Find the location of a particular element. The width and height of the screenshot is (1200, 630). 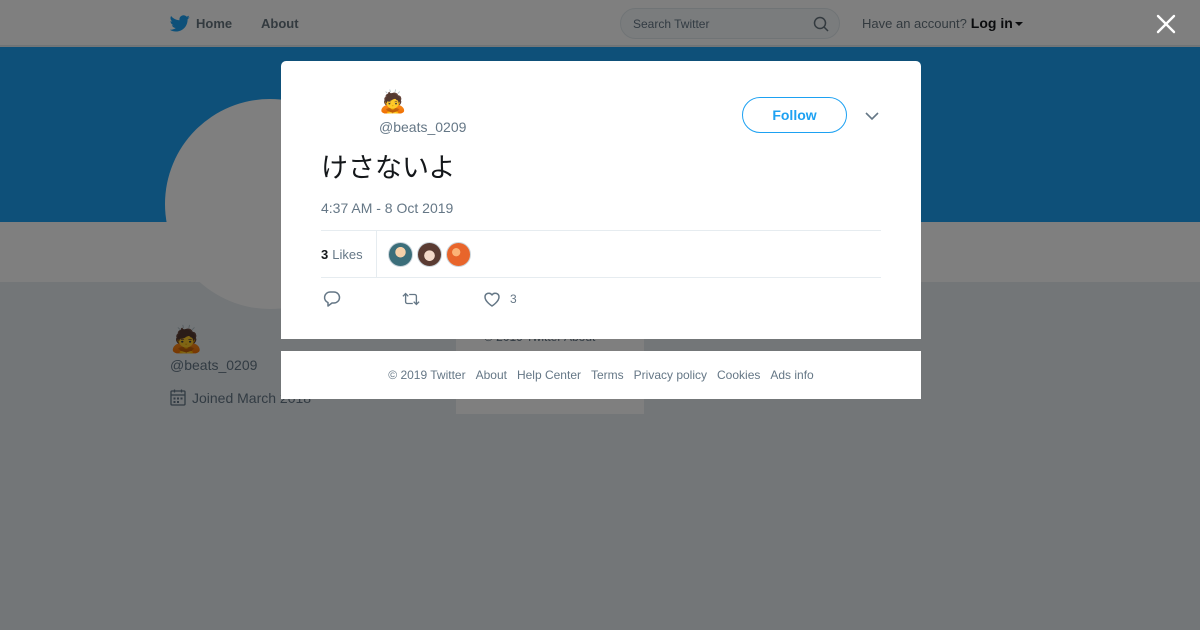

like-button: 3 is located at coordinates (500, 299).